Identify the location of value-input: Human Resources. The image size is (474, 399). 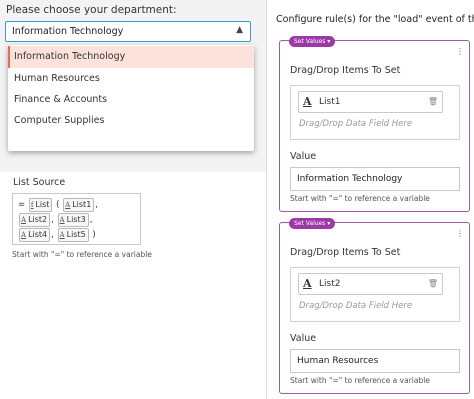
(375, 361).